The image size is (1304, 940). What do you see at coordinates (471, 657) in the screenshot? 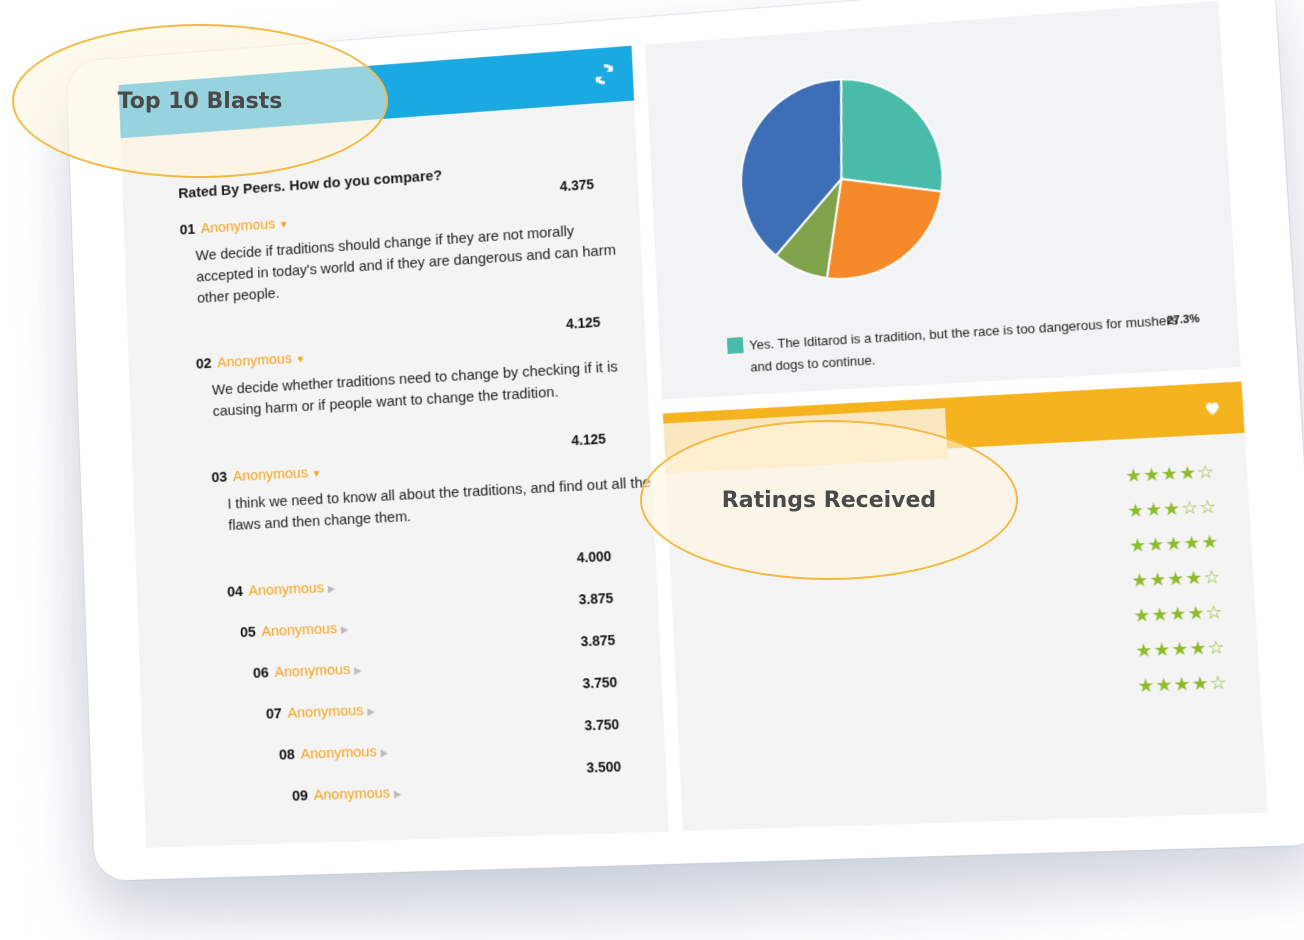
I see `blast-item: 06 Anonymous ▶ 3.875` at bounding box center [471, 657].